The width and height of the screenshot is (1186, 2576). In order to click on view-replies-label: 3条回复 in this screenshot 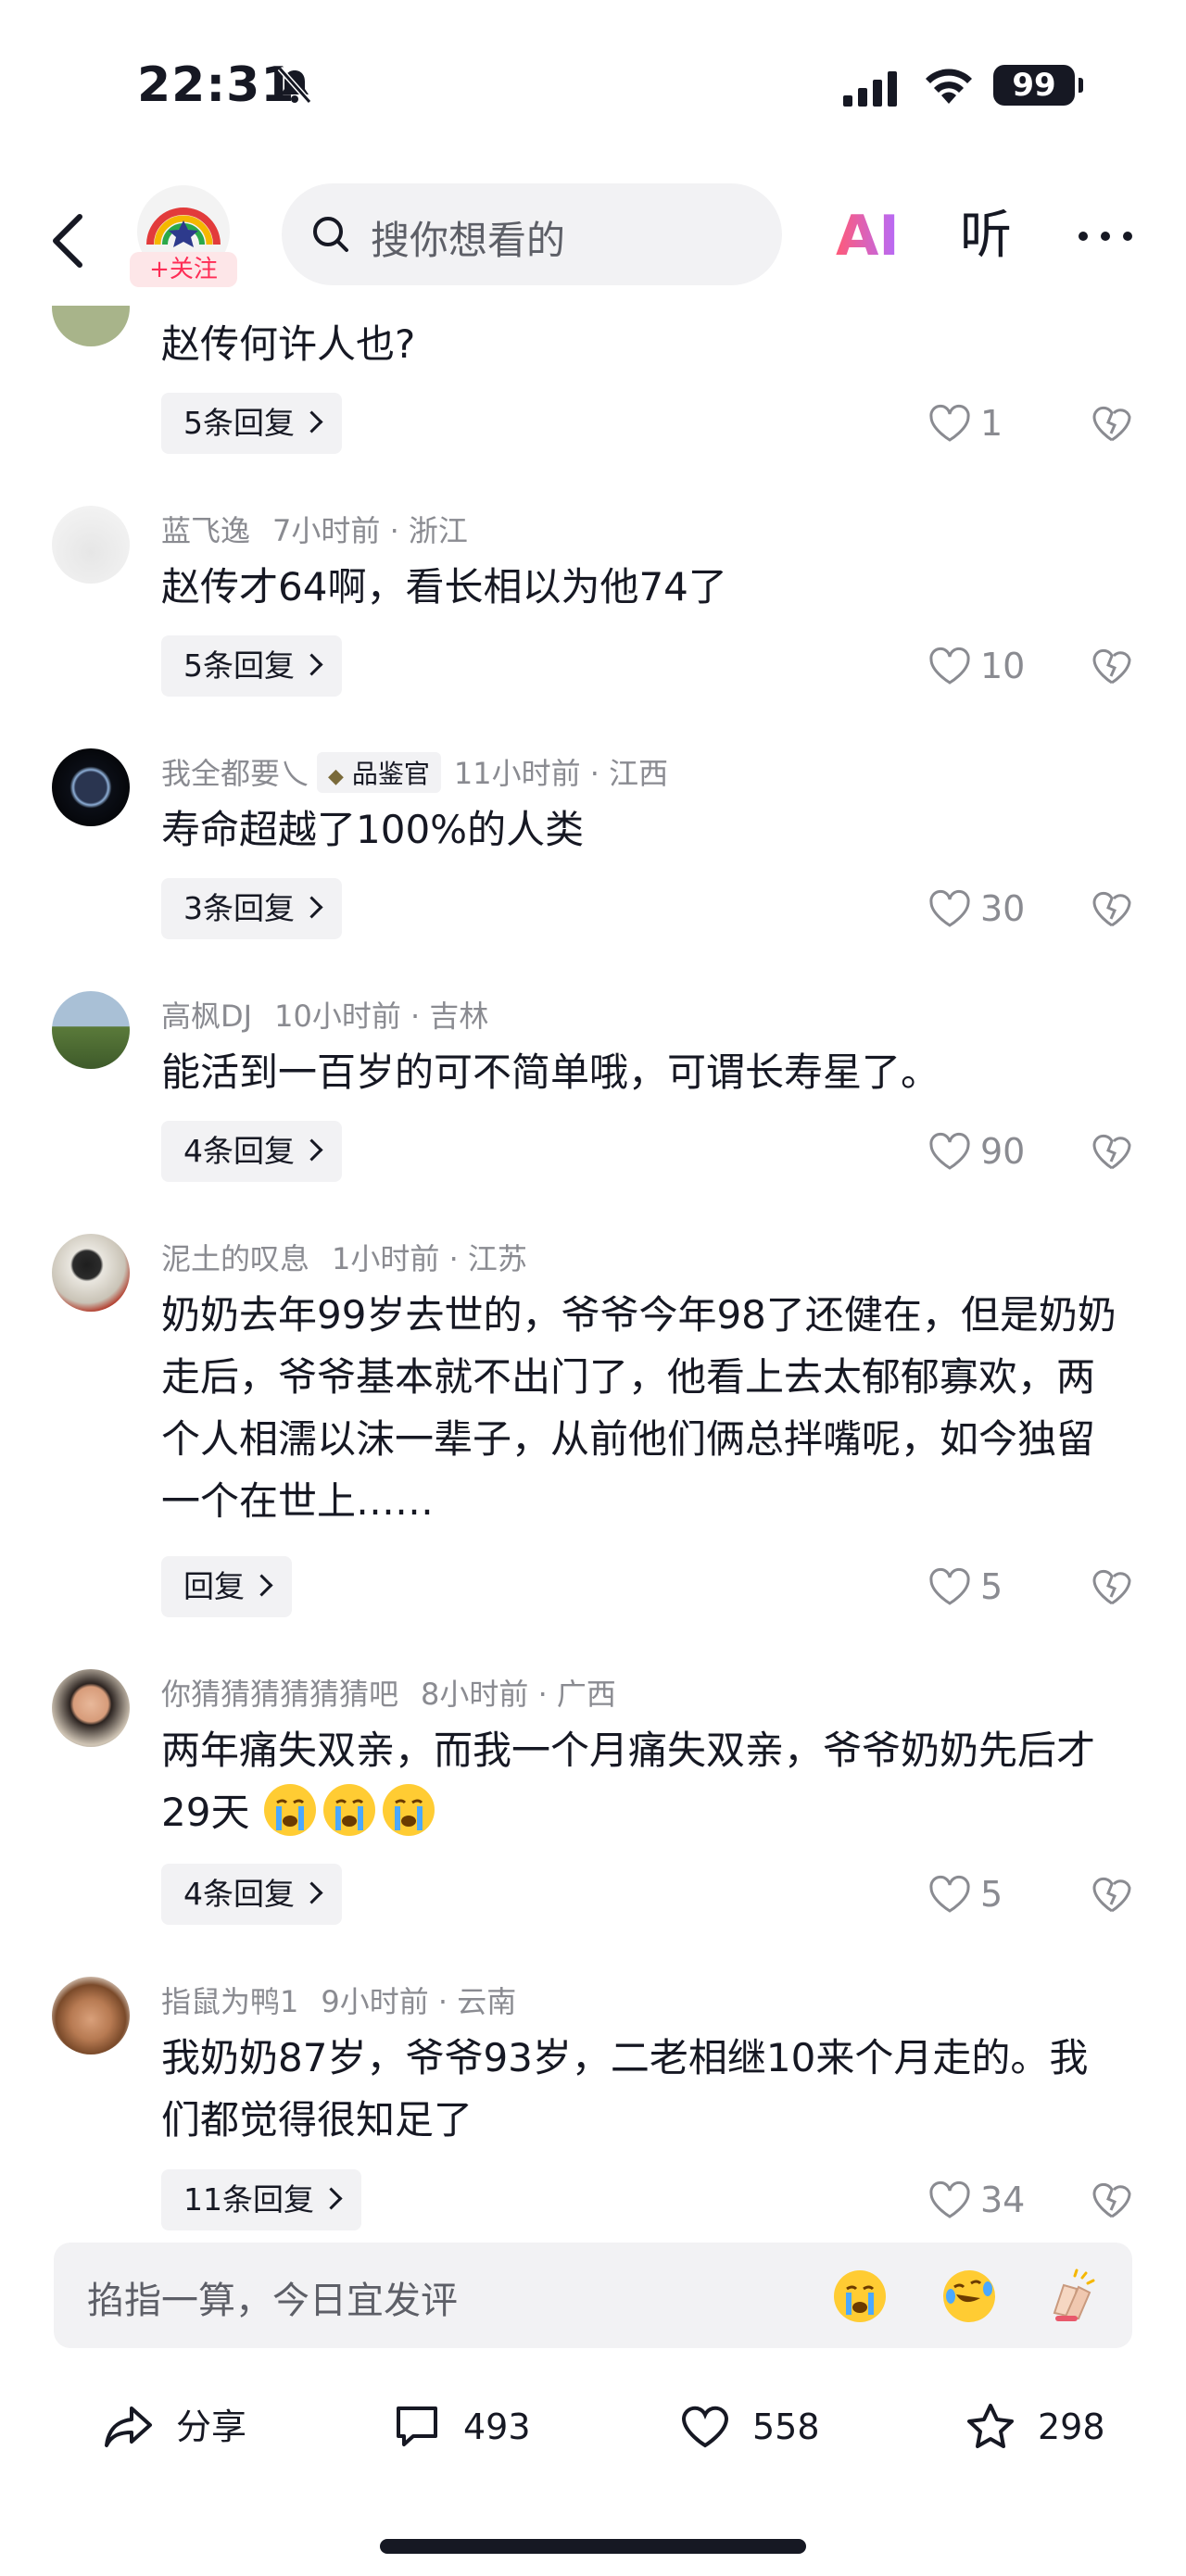, I will do `click(239, 908)`.